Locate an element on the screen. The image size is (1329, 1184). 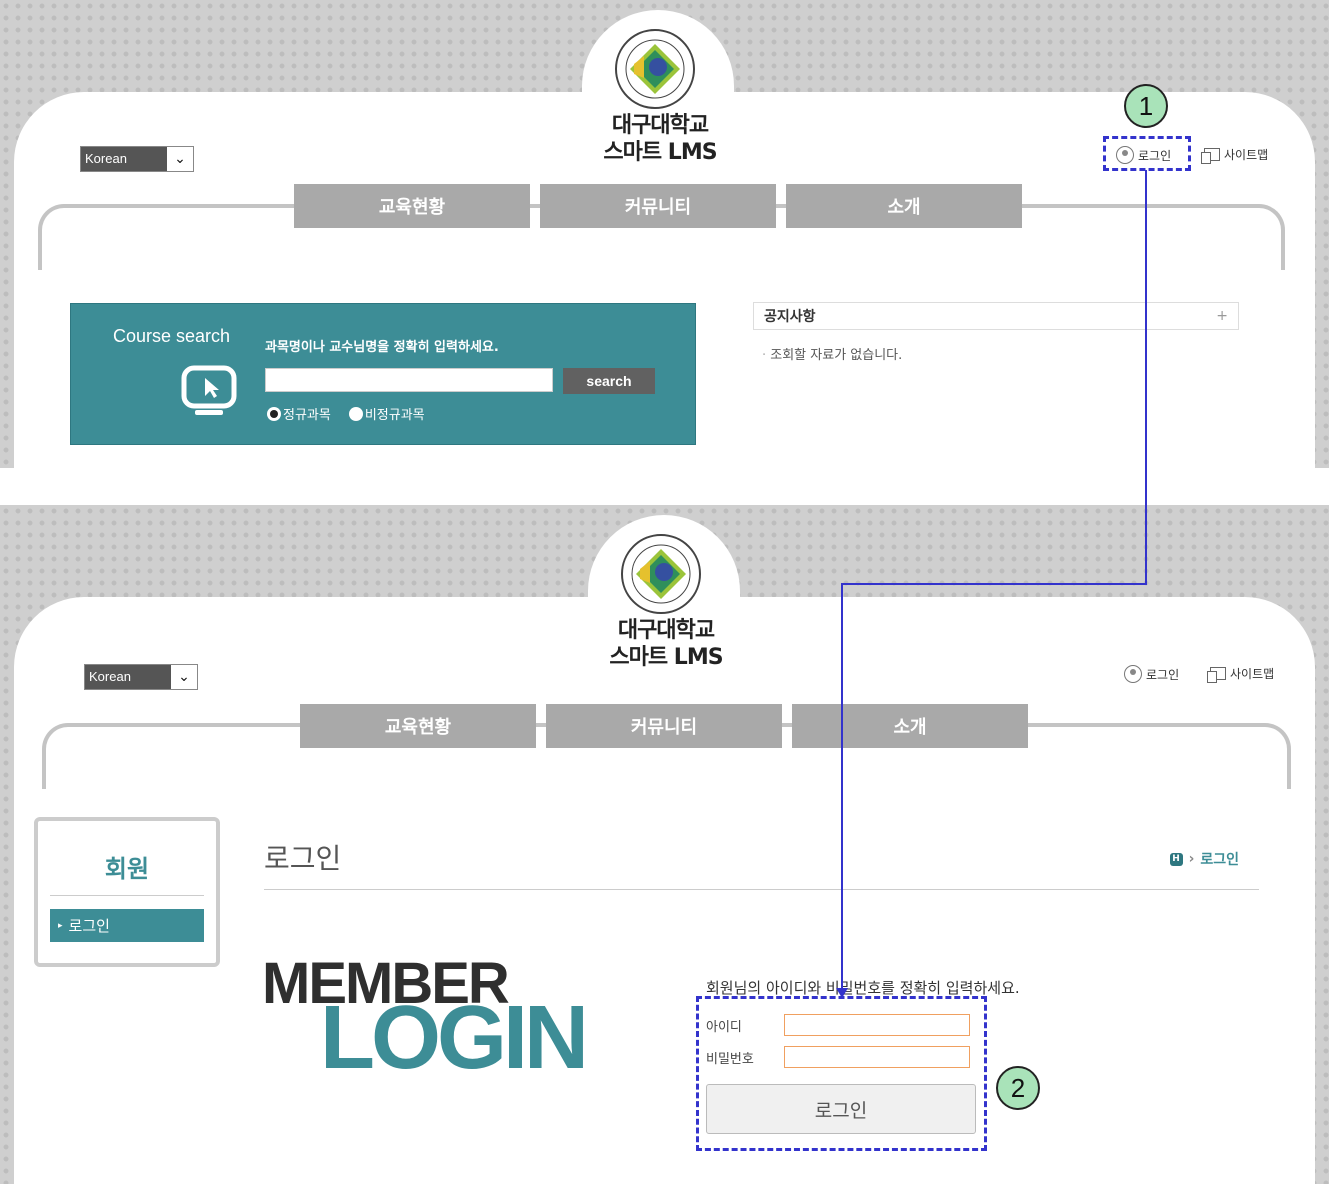
breadcrumb-current: 로그인 is located at coordinates (1219, 860).